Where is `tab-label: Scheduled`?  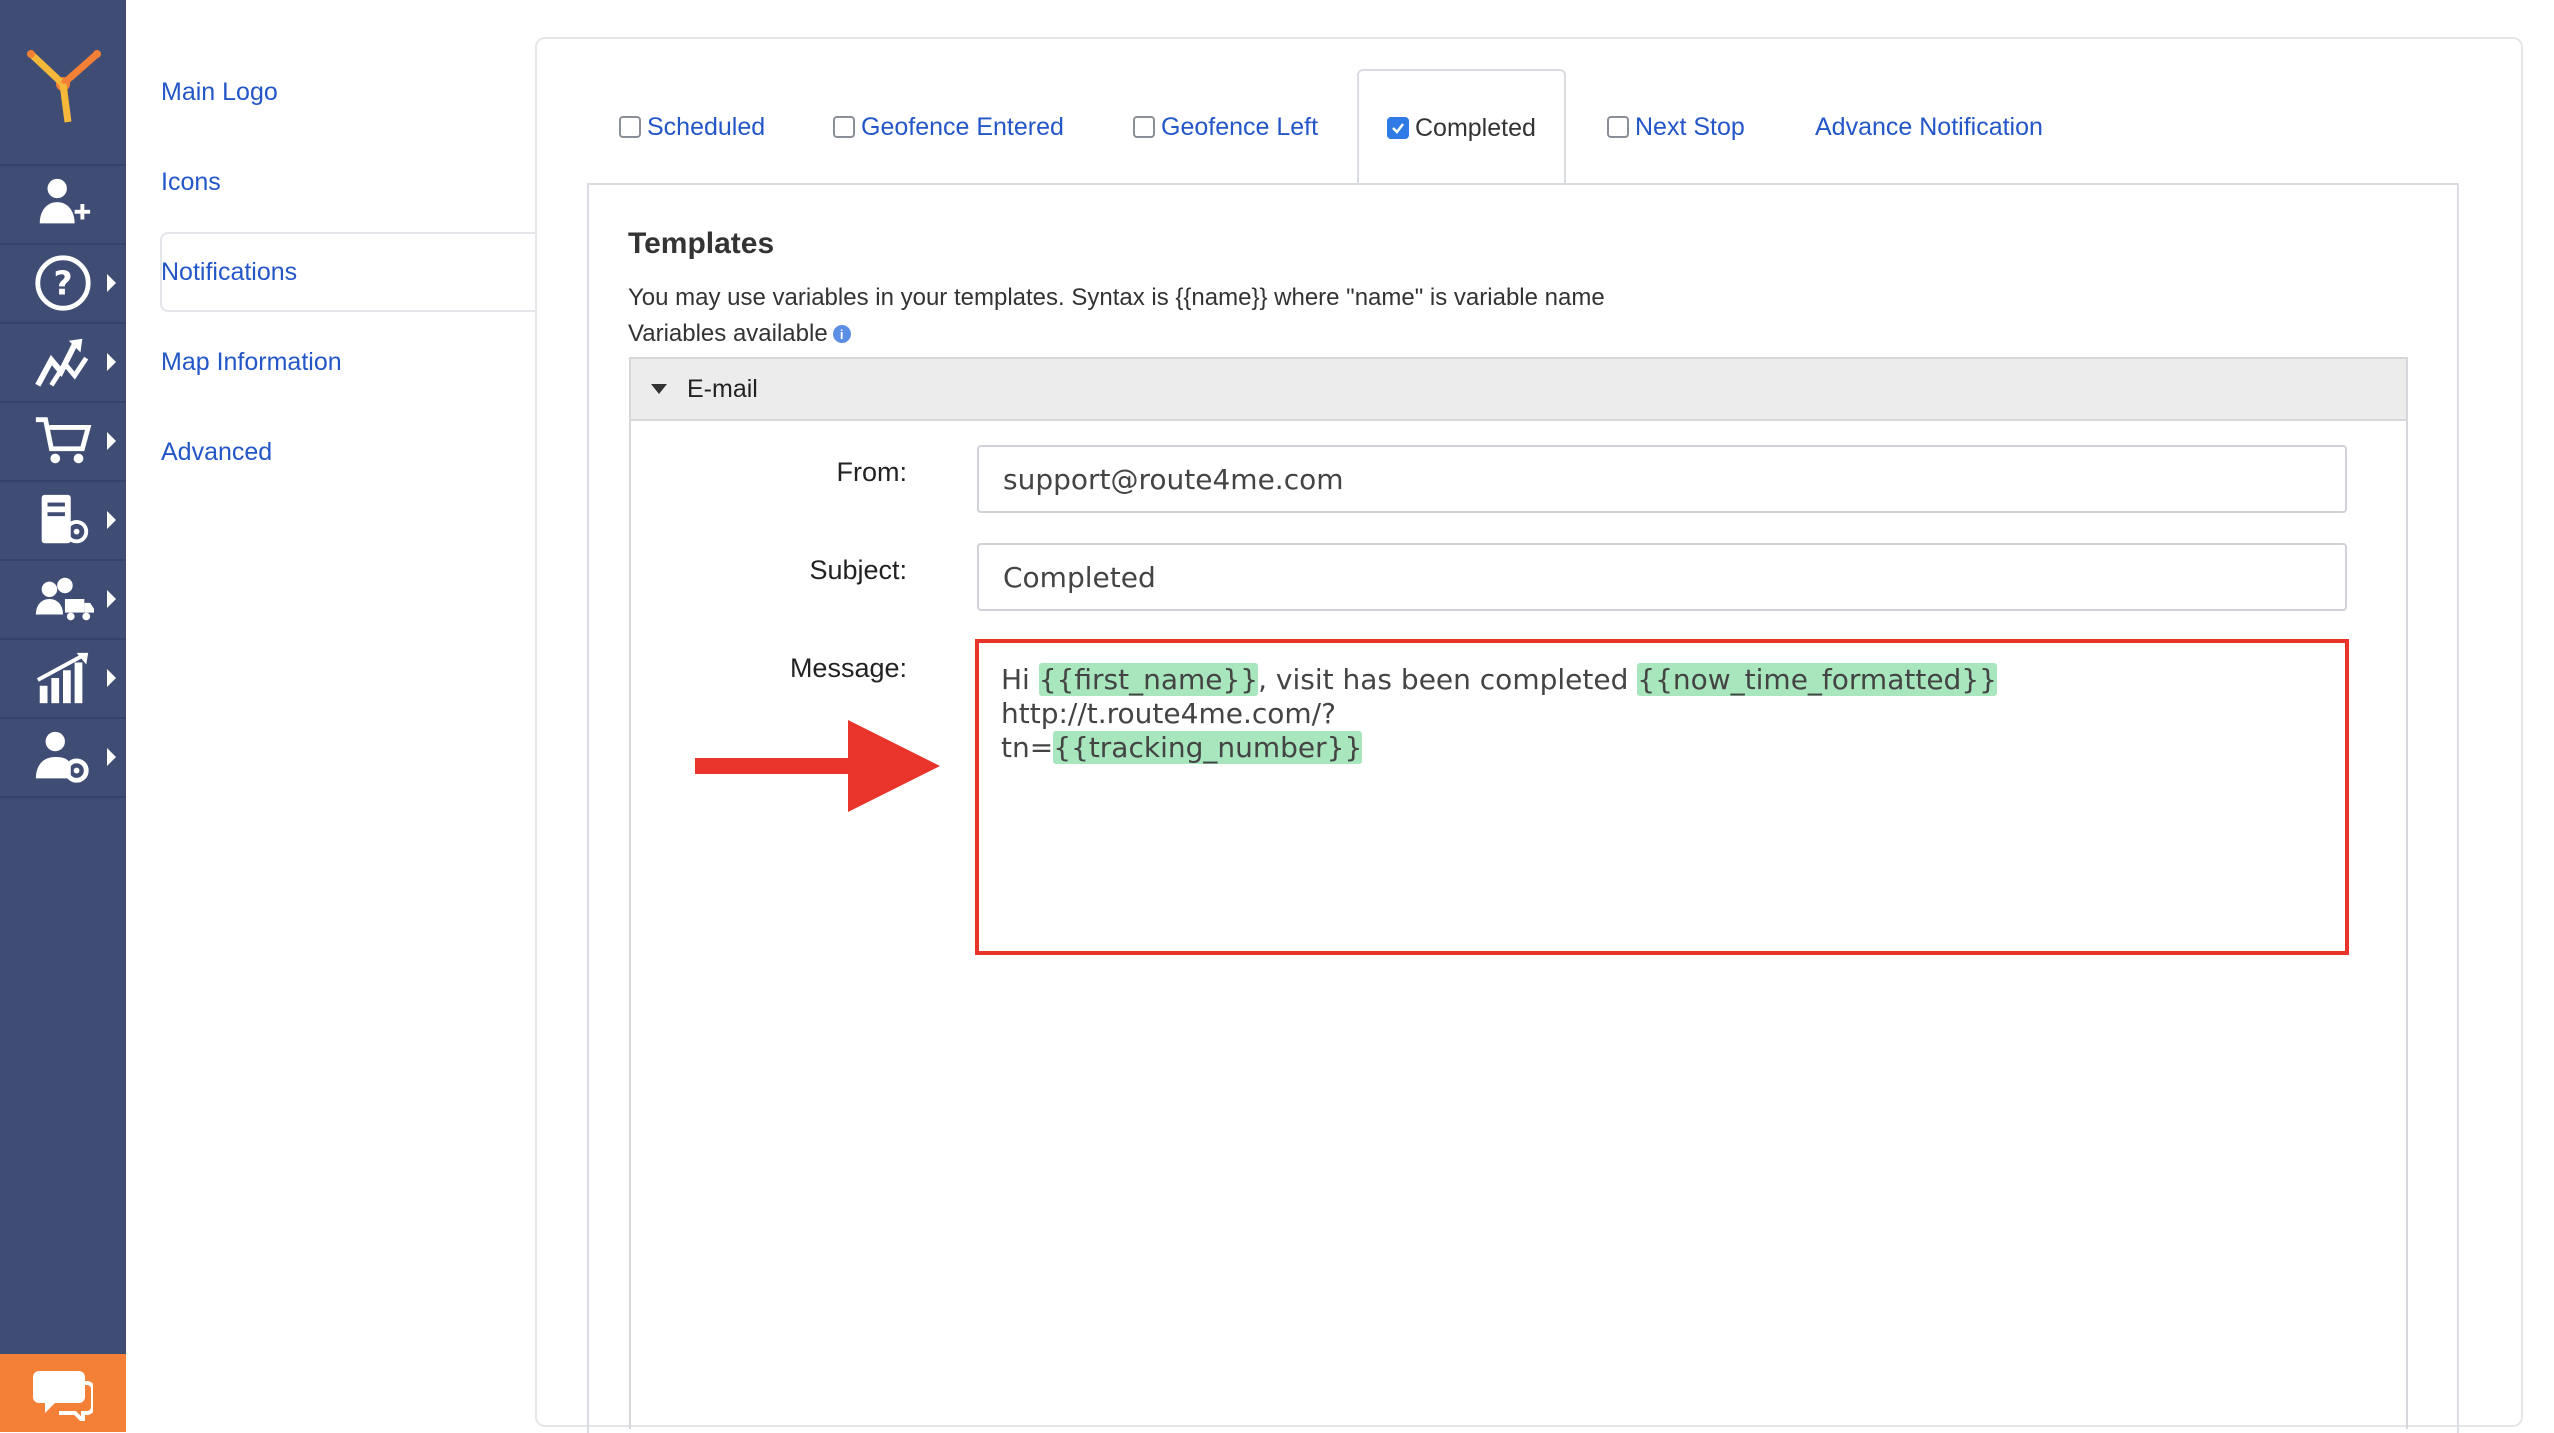 tab-label: Scheduled is located at coordinates (706, 126).